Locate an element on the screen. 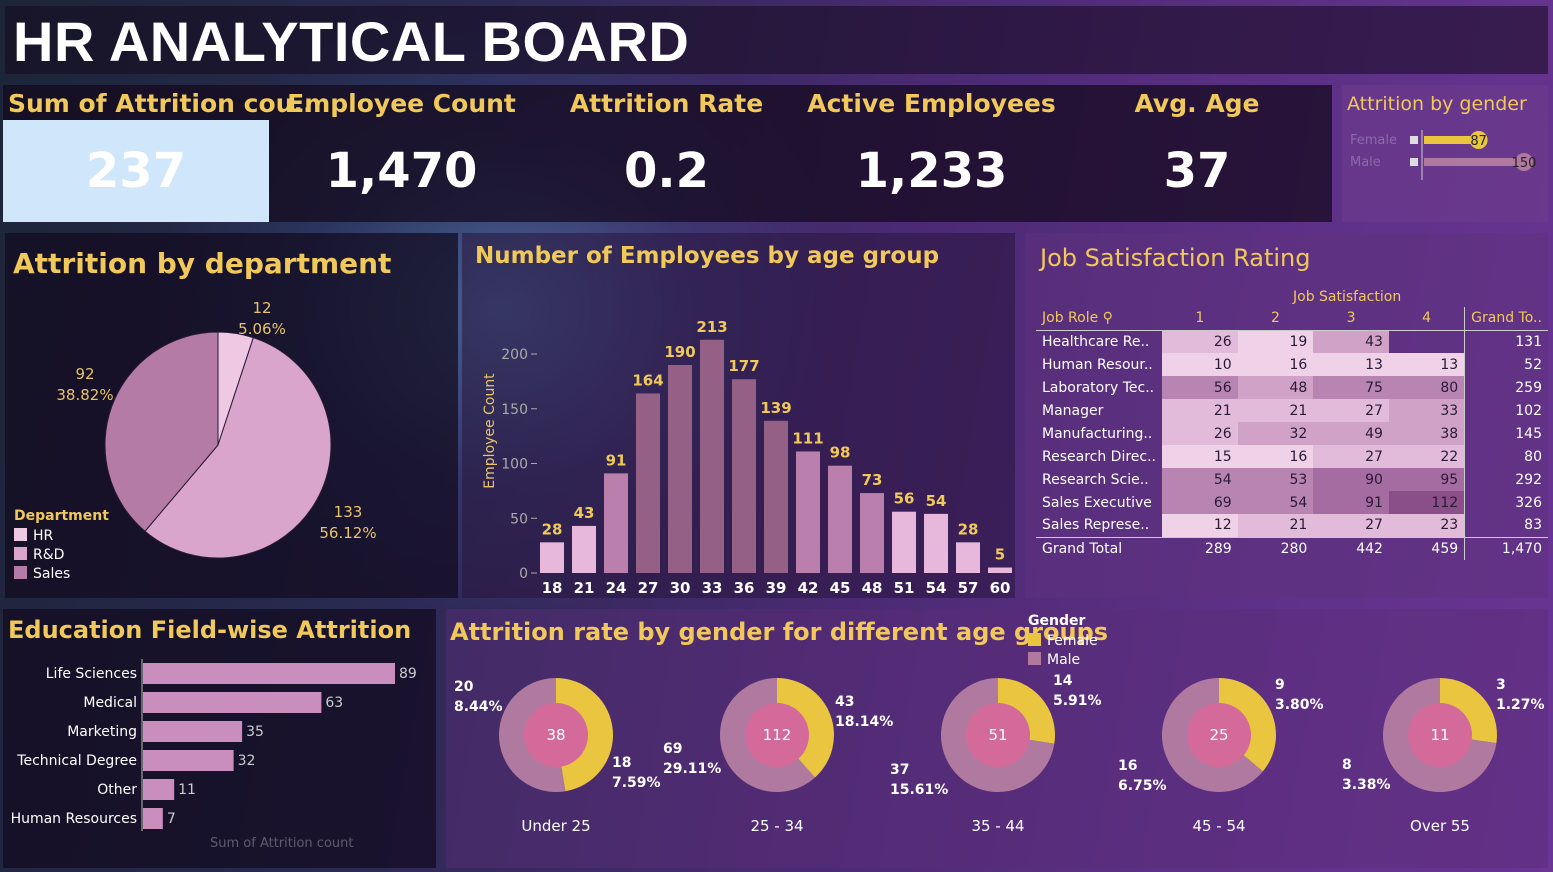 Image resolution: width=1553 pixels, height=872 pixels. age-bar-value: 213 is located at coordinates (711, 327).